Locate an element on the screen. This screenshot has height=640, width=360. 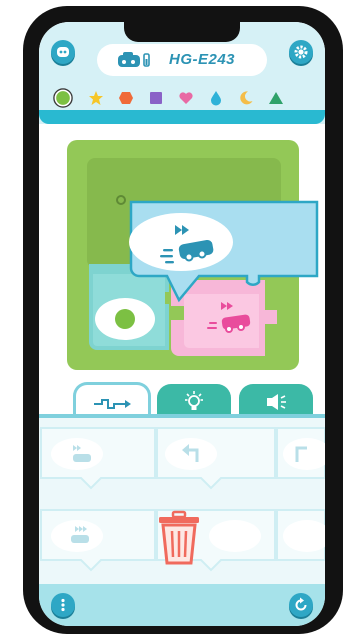
lightbulb-icon is located at coordinates (194, 400).